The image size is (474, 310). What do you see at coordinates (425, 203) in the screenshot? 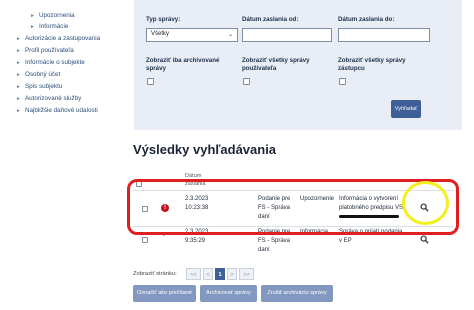
I see `highlight-yellow-circle` at bounding box center [425, 203].